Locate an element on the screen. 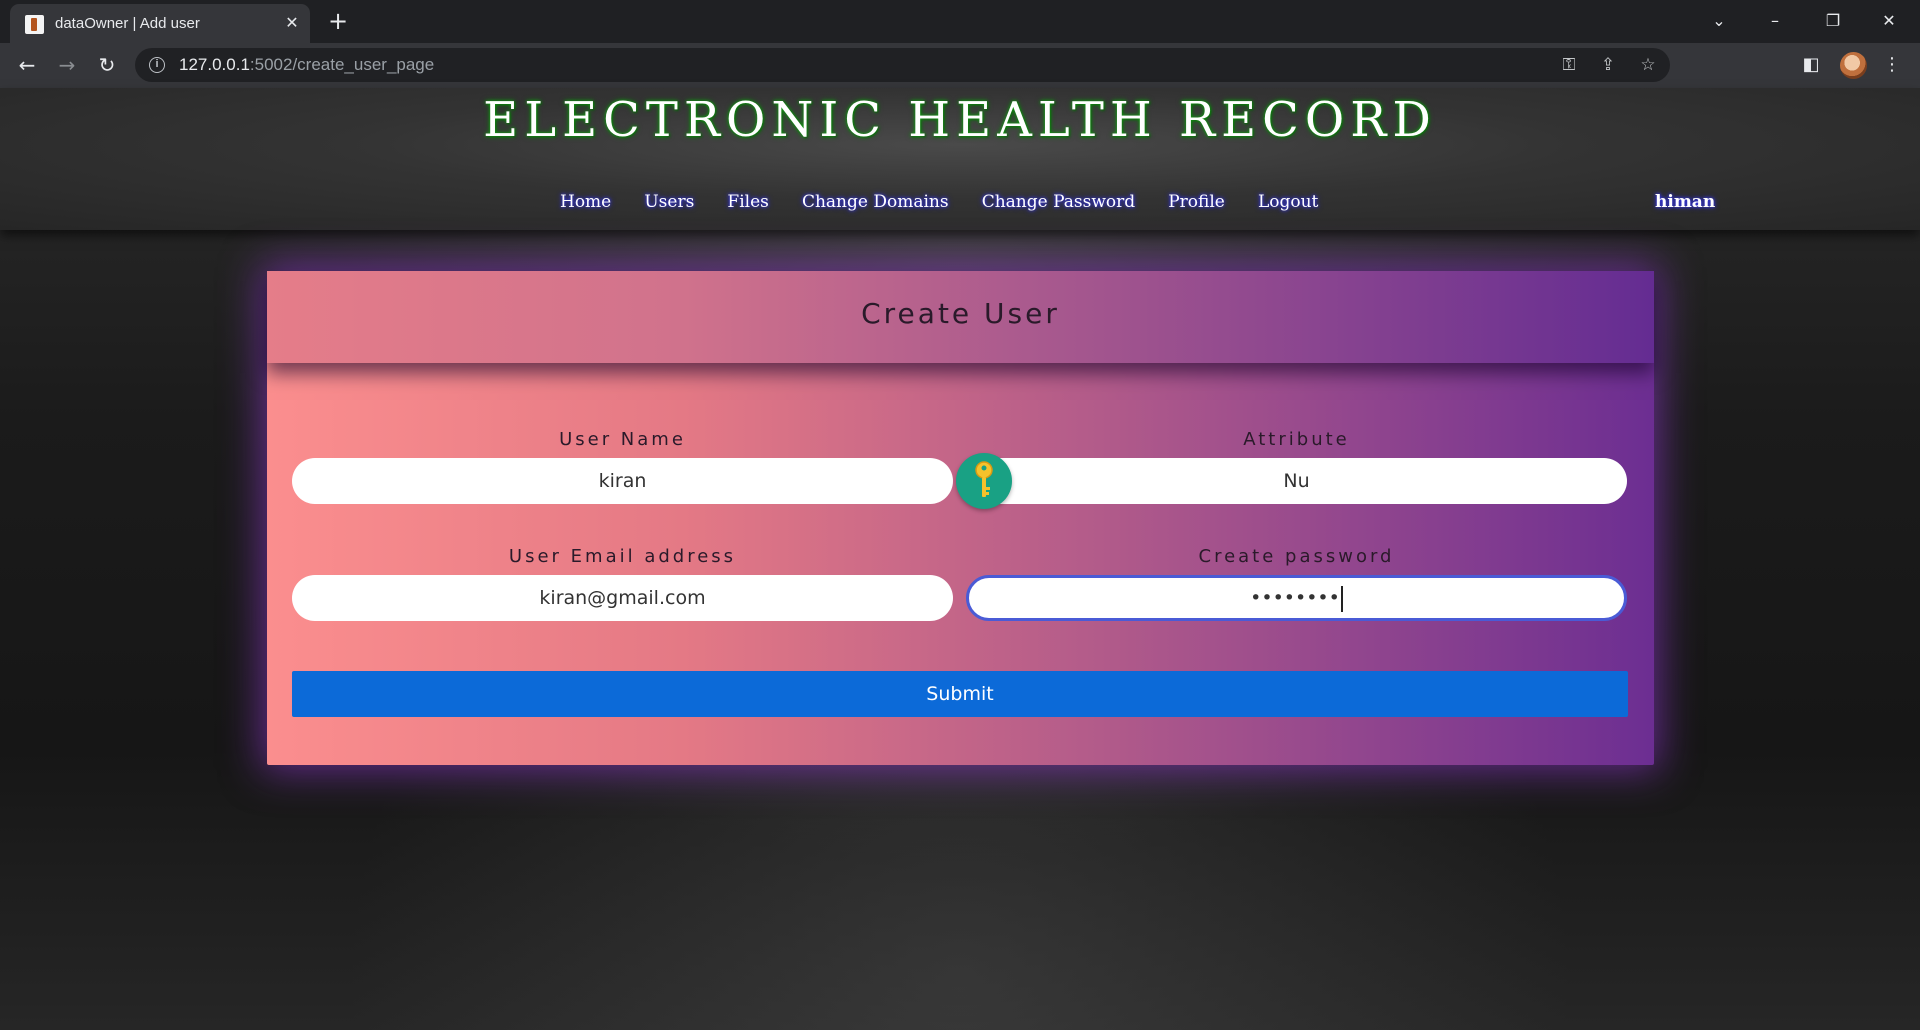  key-icon is located at coordinates (984, 481).